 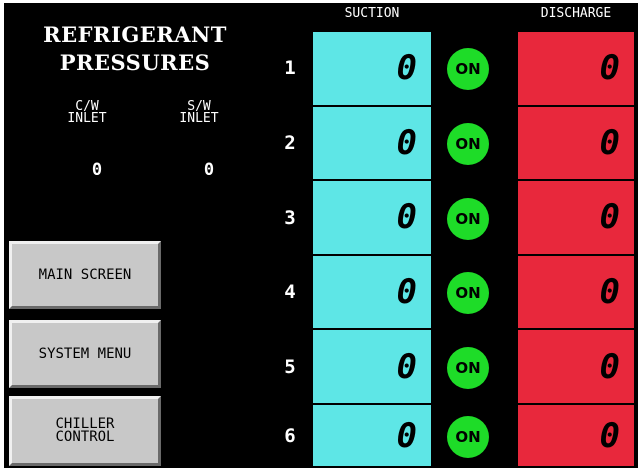 I want to click on cw-inlet-value: 0, so click(x=97, y=170).